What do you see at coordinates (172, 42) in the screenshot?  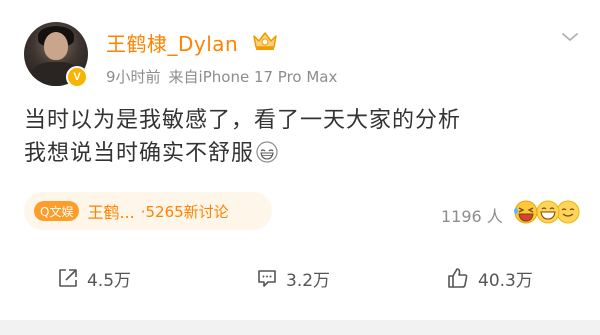 I see `username: 王鹤棣_Dylan` at bounding box center [172, 42].